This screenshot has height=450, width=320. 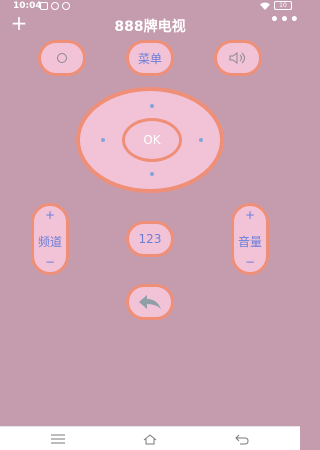 What do you see at coordinates (50, 215) in the screenshot?
I see `channel-up-button: +` at bounding box center [50, 215].